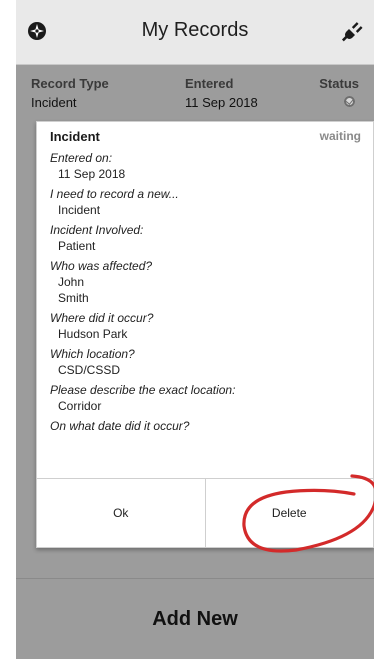 The image size is (390, 659). What do you see at coordinates (54, 102) in the screenshot?
I see `record-type-value: Incident` at bounding box center [54, 102].